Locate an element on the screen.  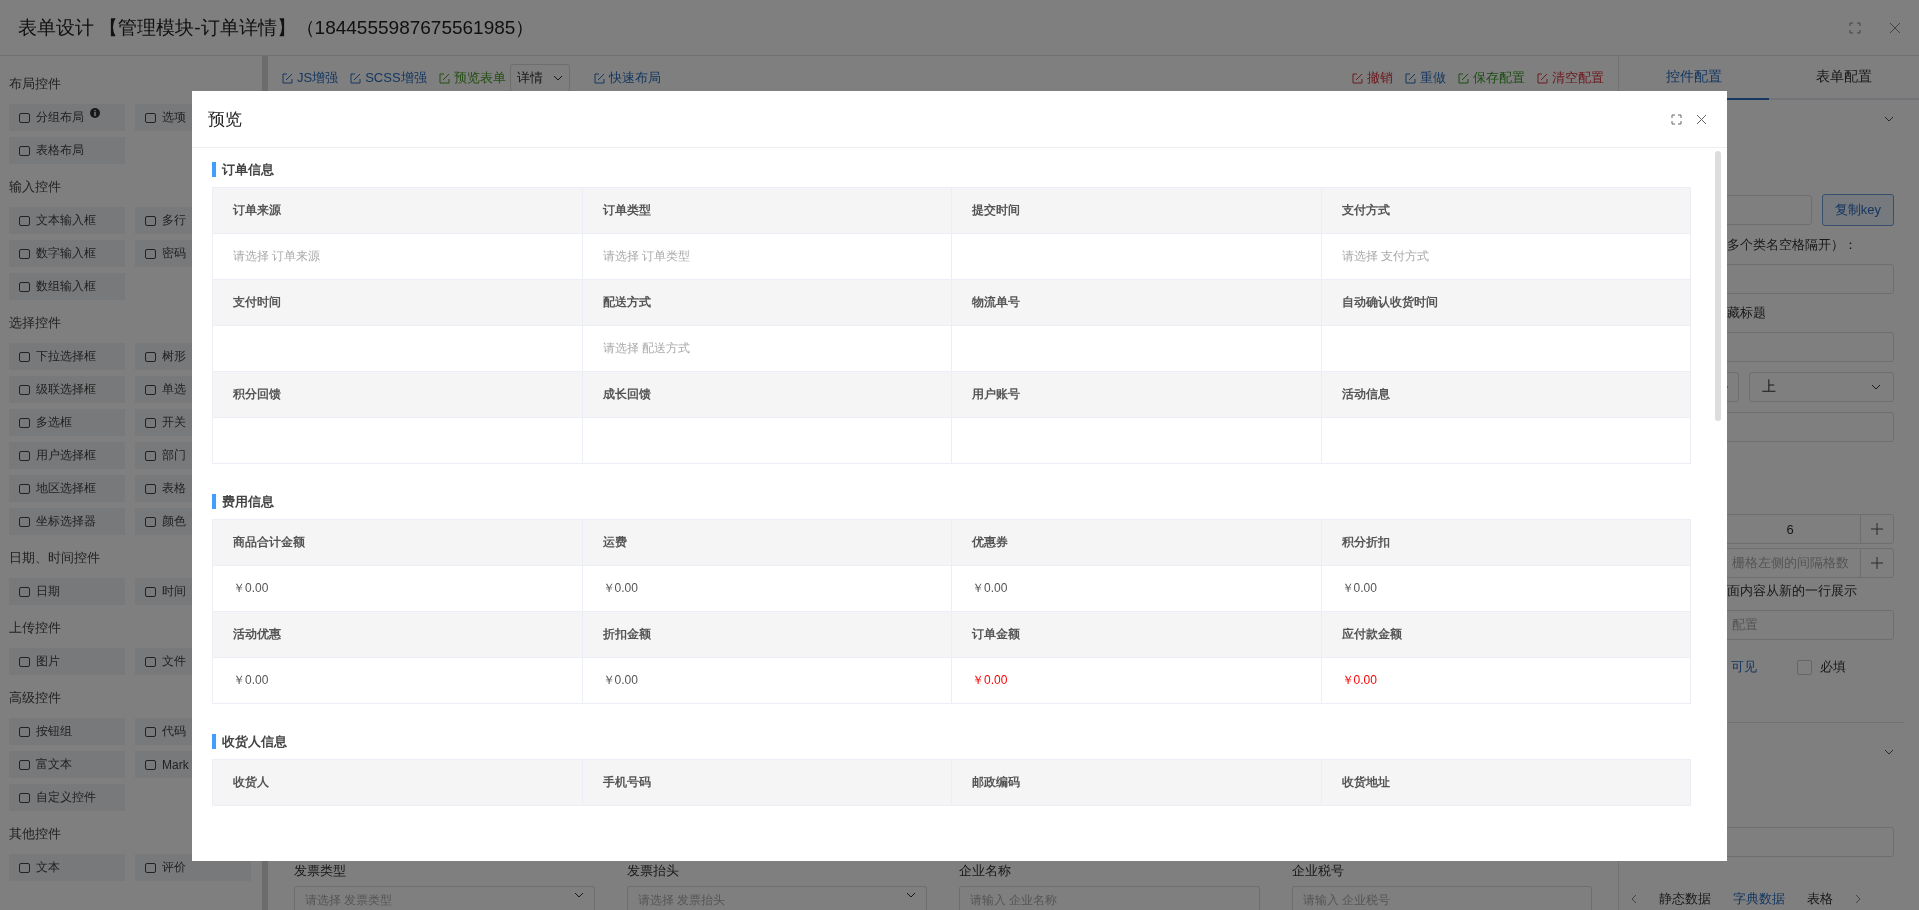
table-header-cell: 配送方式 is located at coordinates (767, 303).